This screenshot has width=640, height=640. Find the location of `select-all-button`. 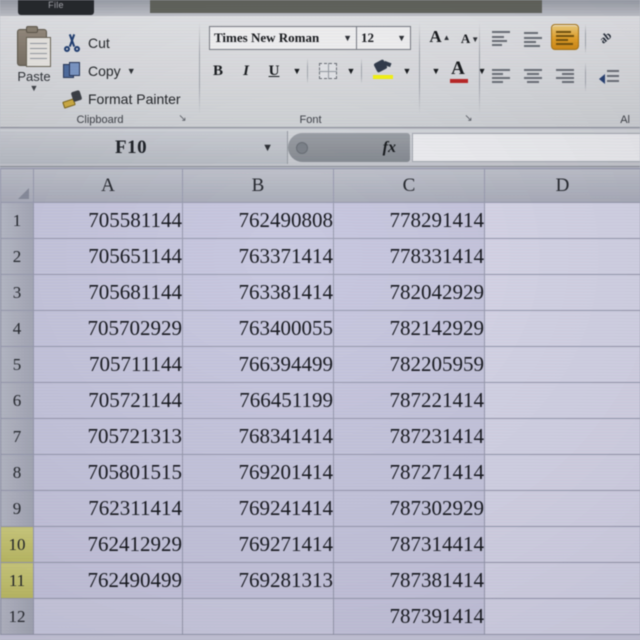

select-all-button is located at coordinates (17, 185).